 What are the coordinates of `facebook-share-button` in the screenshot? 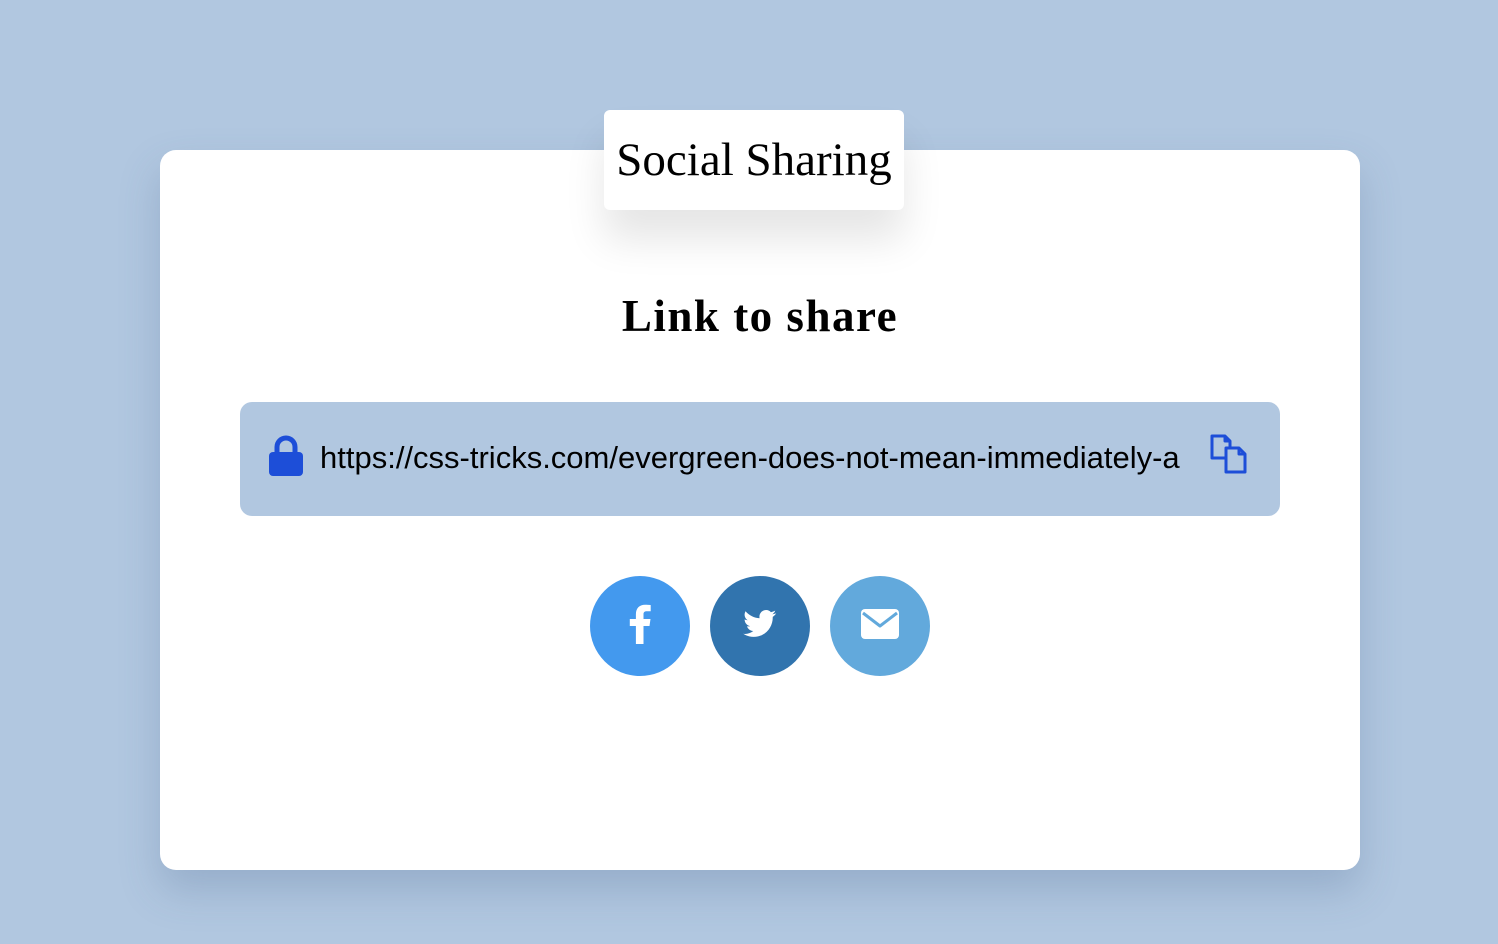 It's located at (640, 626).